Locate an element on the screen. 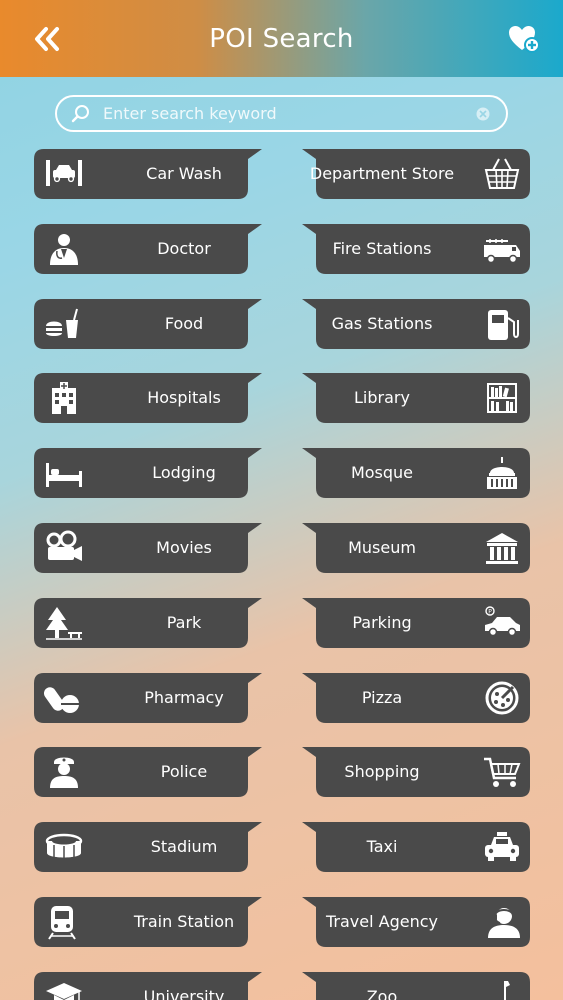 The image size is (563, 1000). clear-search-button is located at coordinates (486, 114).